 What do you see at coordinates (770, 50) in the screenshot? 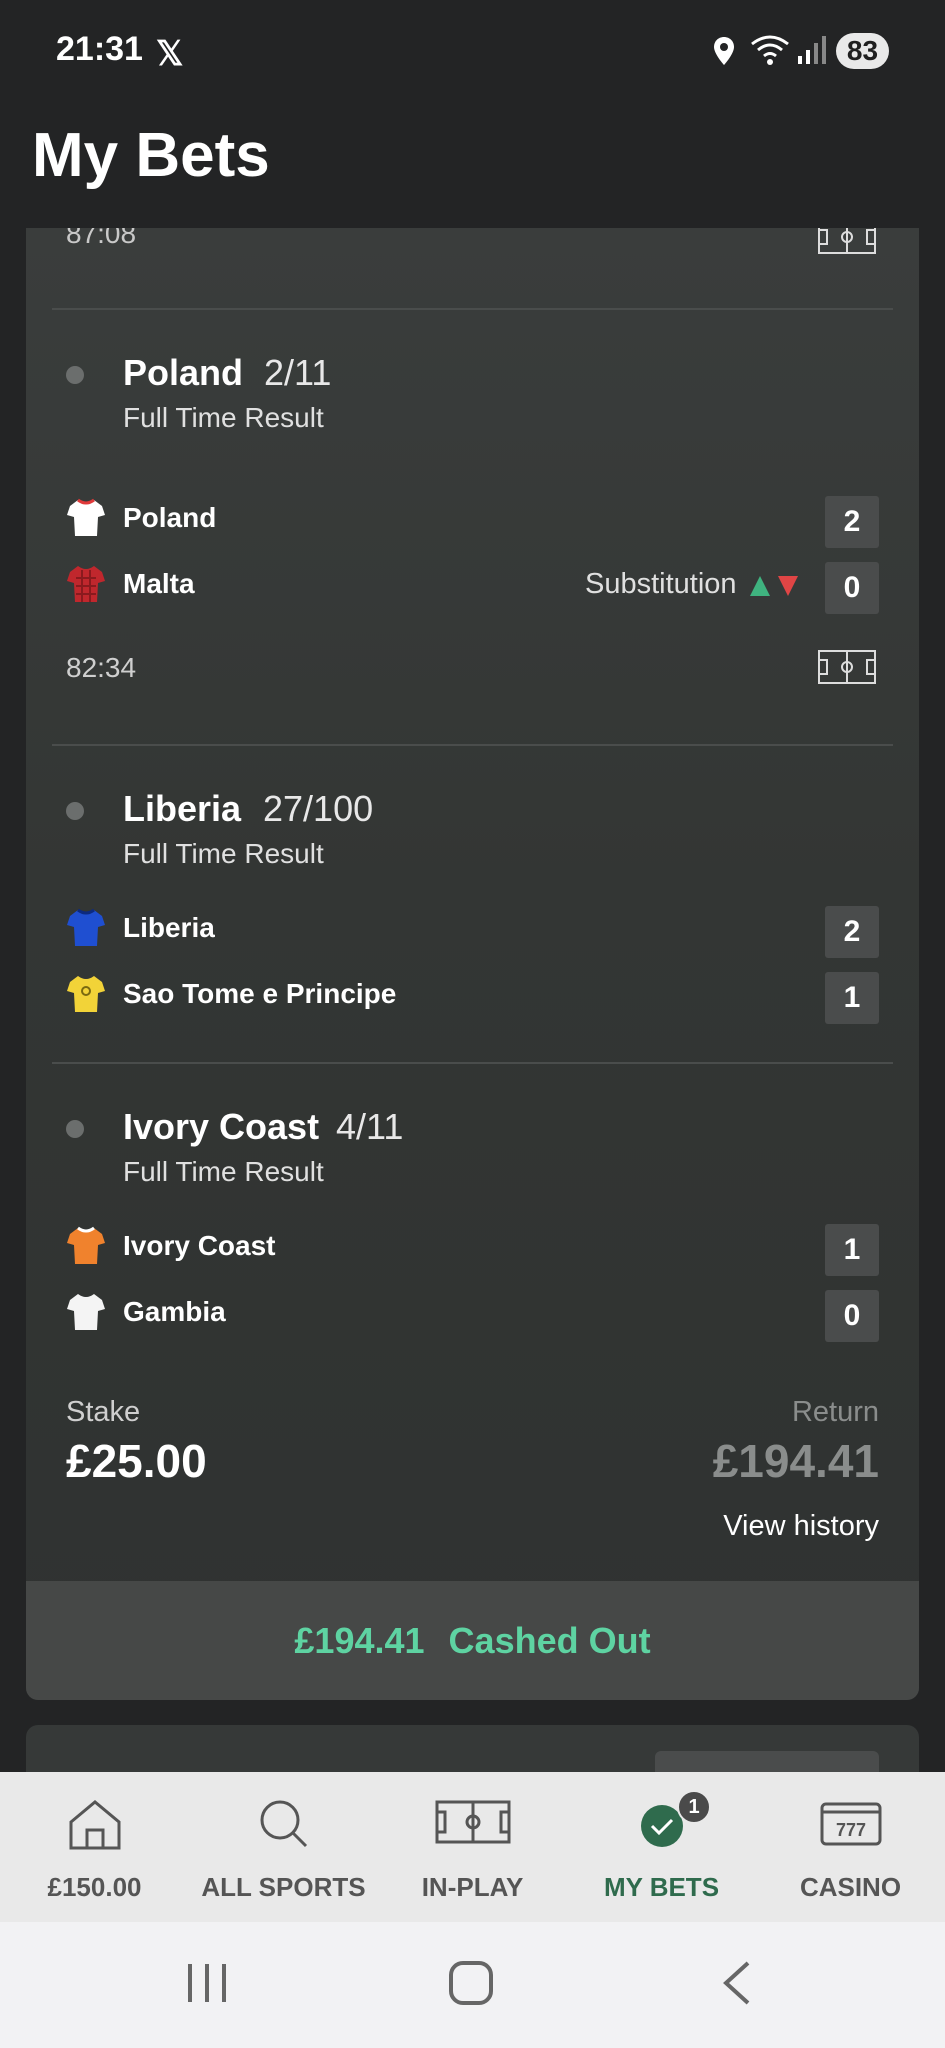
I see `wifi-icon` at bounding box center [770, 50].